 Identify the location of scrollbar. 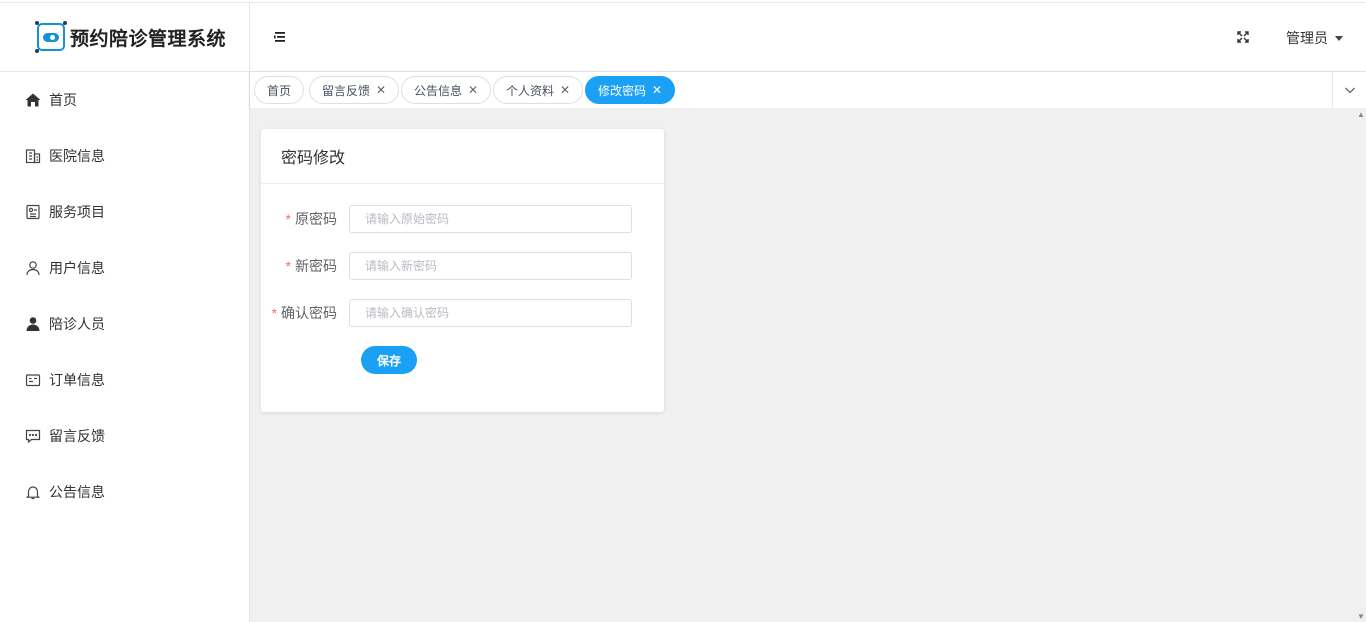
(1361, 365).